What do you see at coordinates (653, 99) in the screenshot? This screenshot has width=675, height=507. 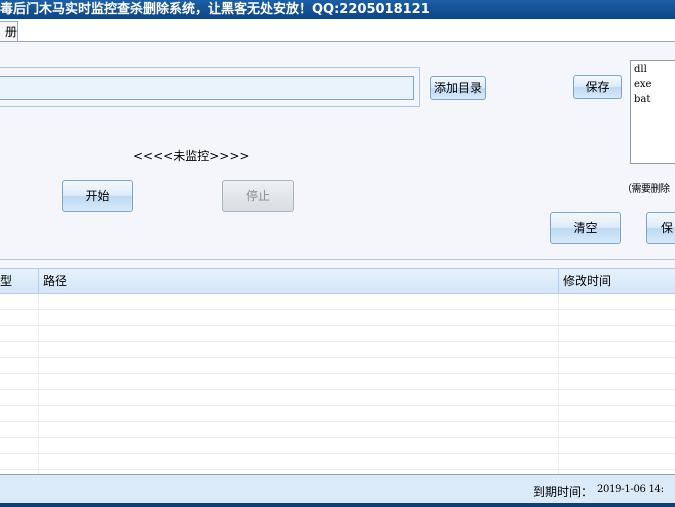 I see `extension-item: bat` at bounding box center [653, 99].